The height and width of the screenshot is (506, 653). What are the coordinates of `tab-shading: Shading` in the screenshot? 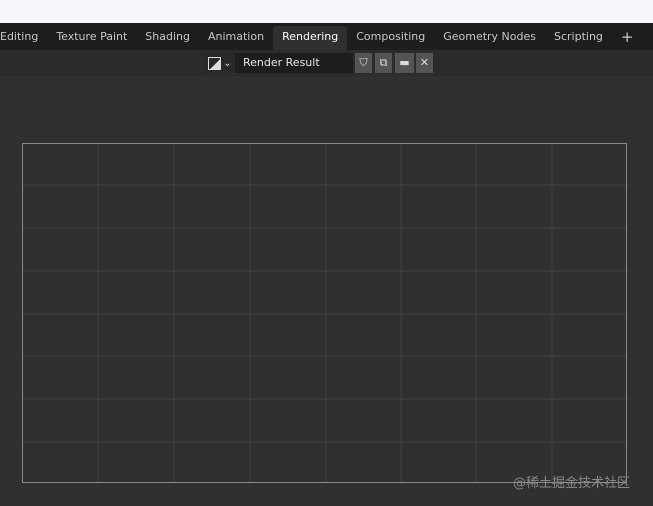 It's located at (167, 38).